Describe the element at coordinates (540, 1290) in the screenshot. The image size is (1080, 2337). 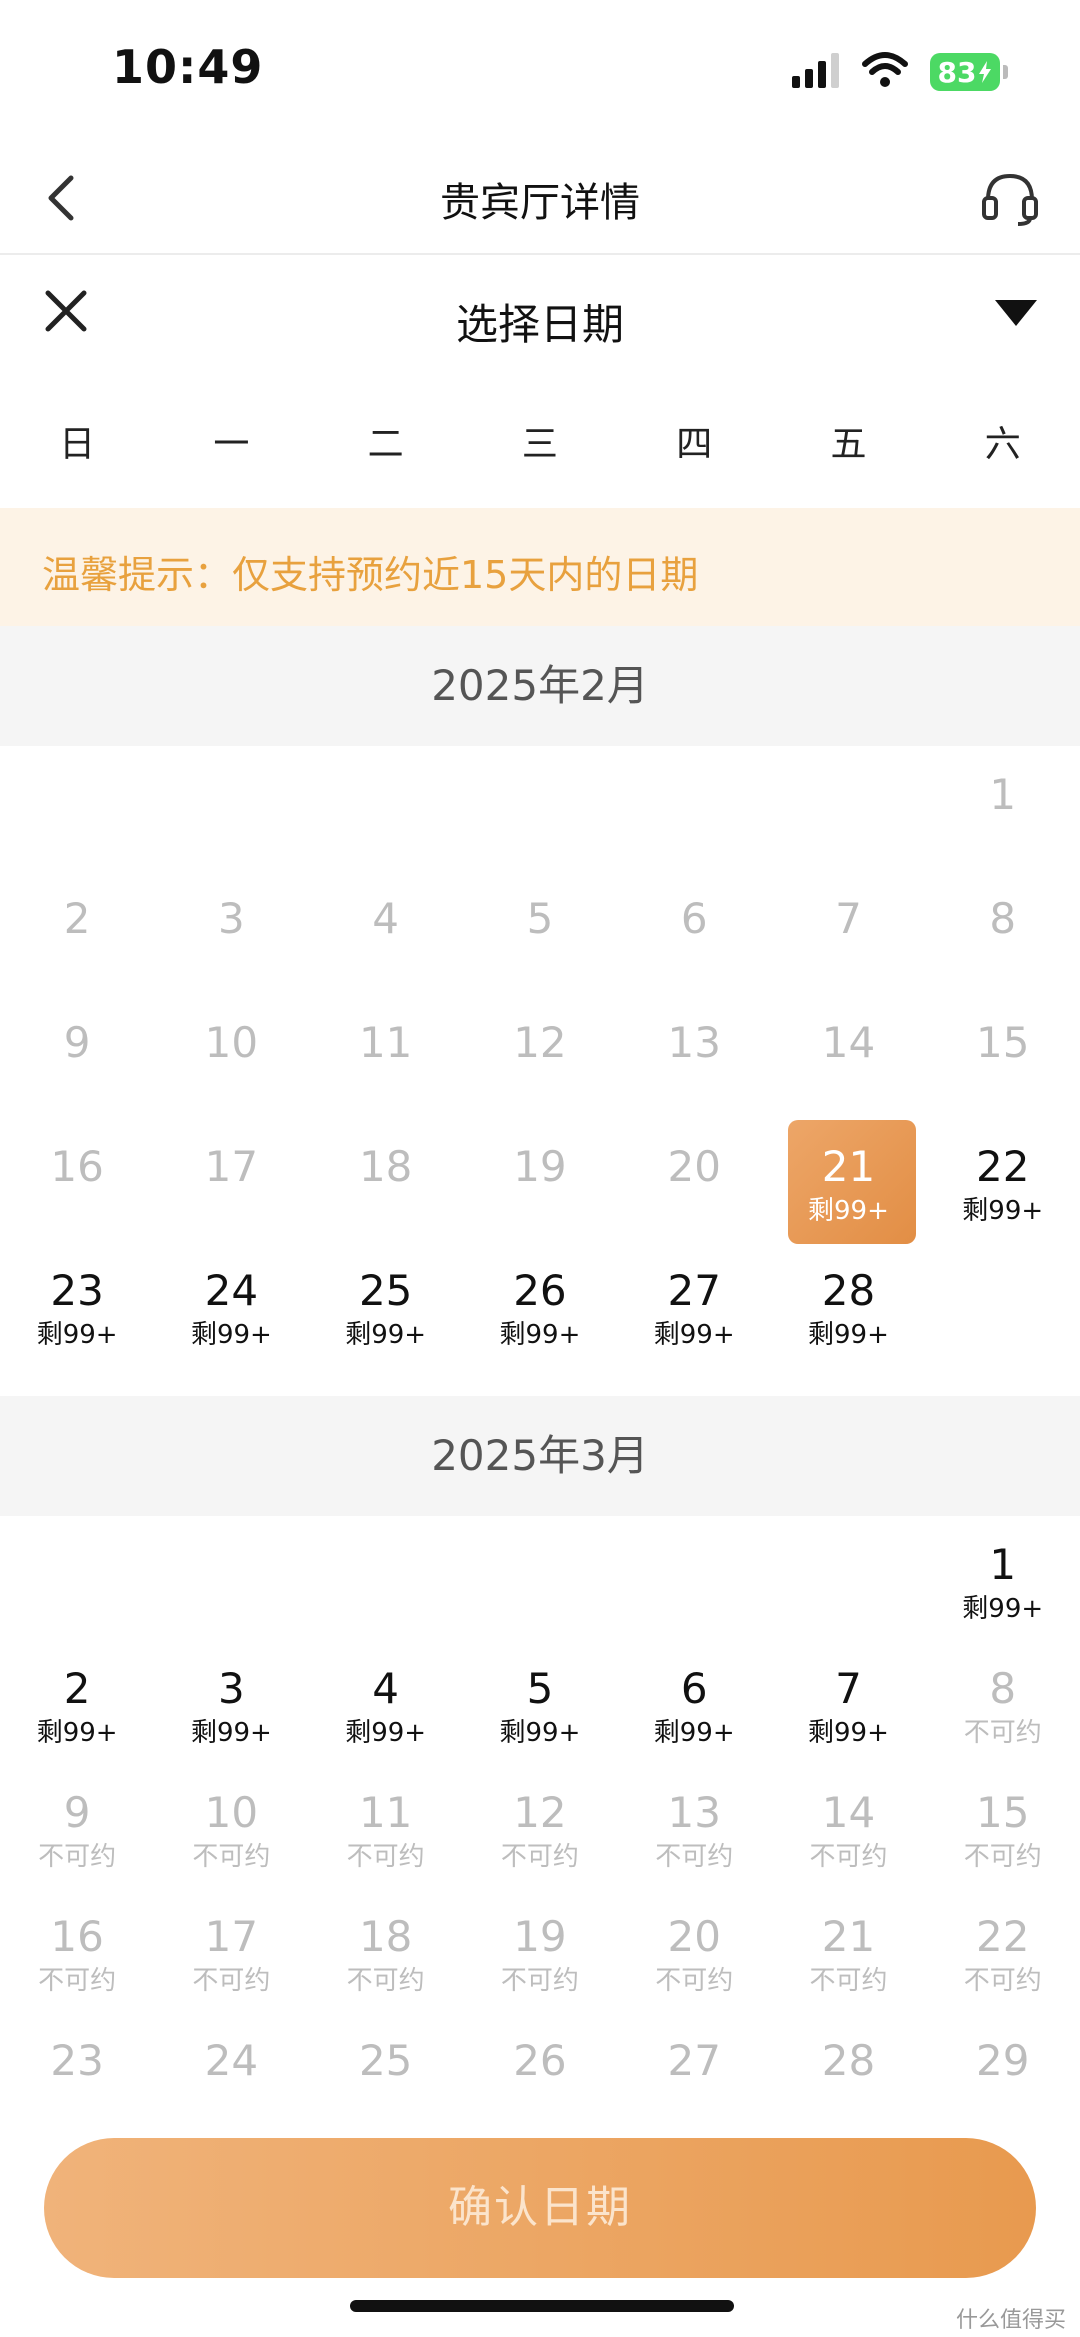
I see `day-number: 26` at that location.